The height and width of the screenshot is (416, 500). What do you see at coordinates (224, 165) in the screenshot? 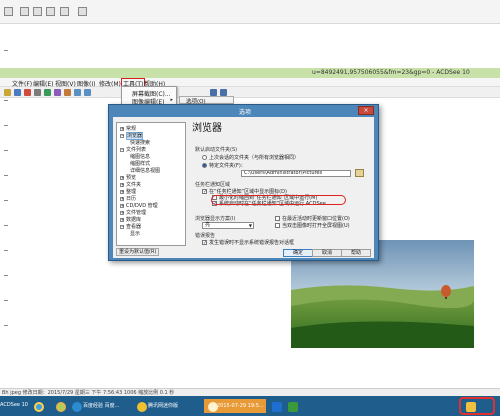
I see `radio-specific-folder: 特定文件夹(F)：` at bounding box center [224, 165].